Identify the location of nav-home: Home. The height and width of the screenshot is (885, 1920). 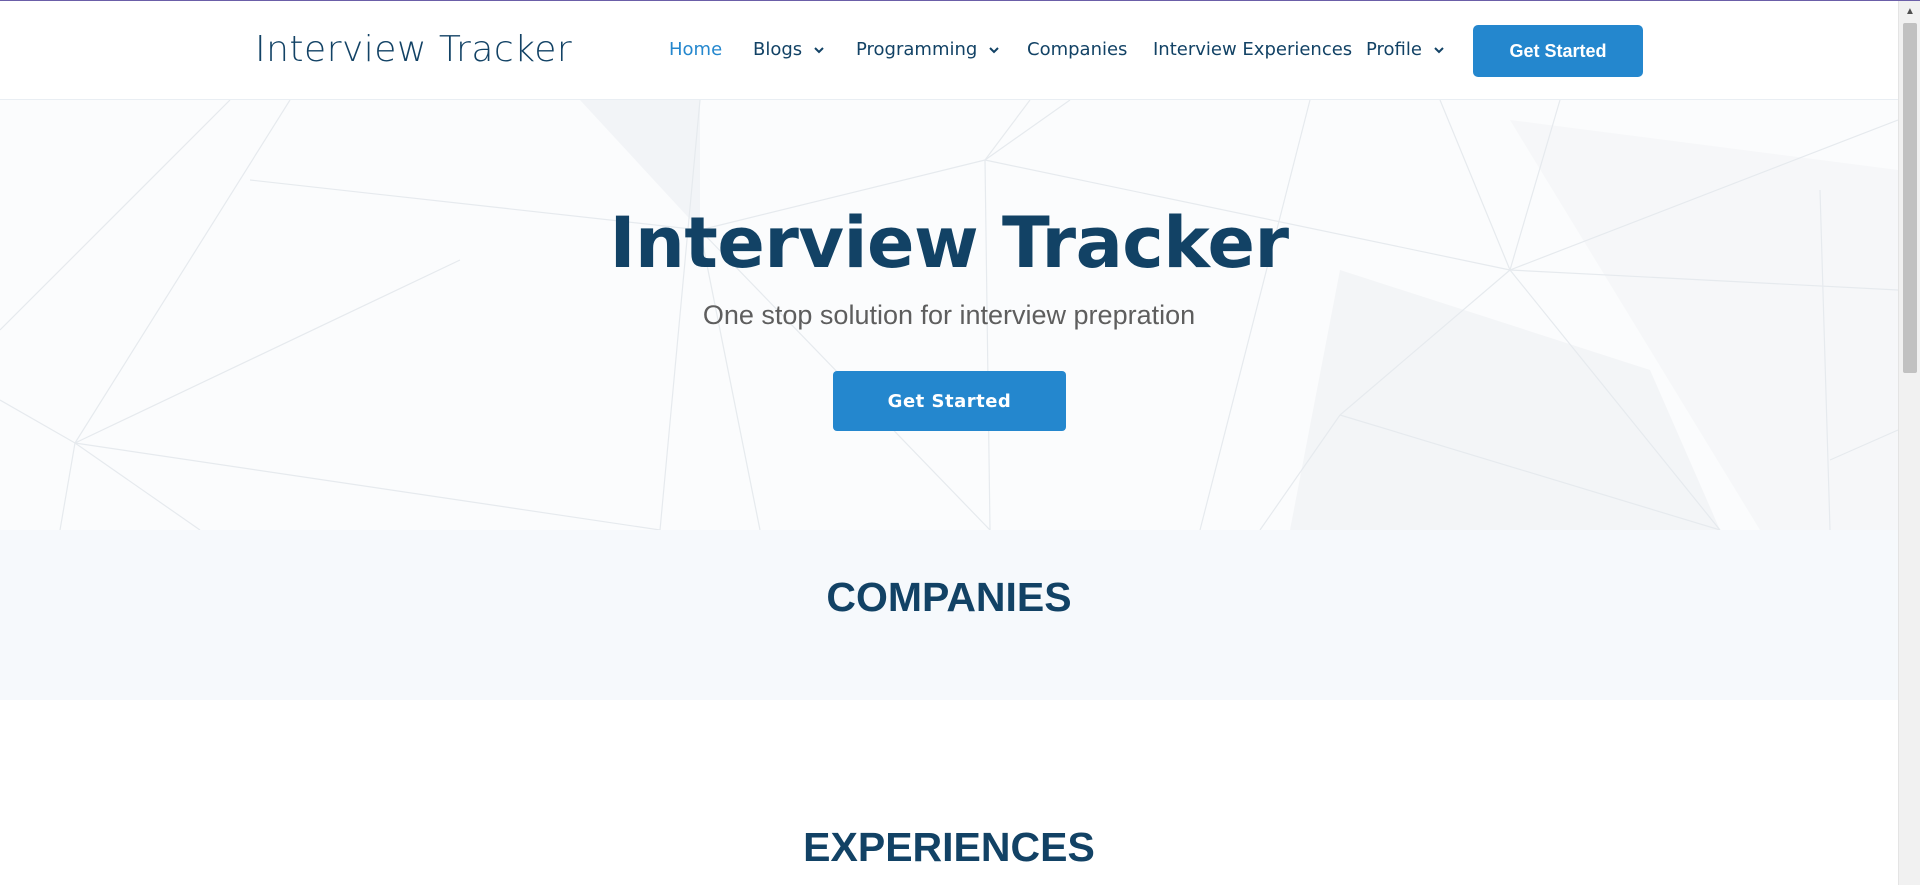
(695, 49).